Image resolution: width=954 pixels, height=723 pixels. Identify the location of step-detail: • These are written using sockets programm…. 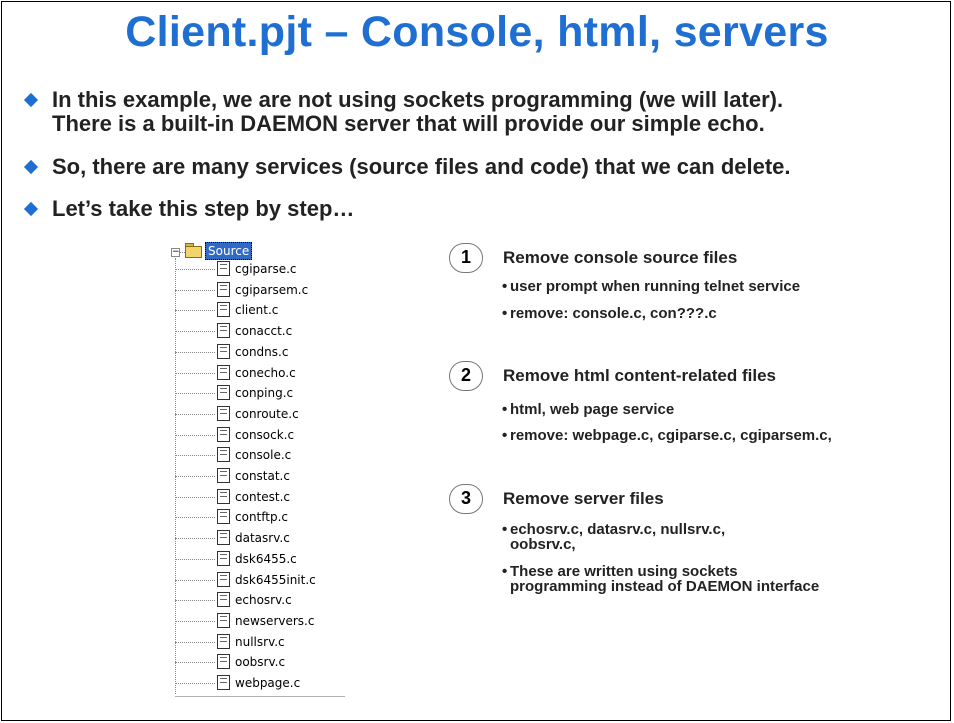
(661, 579).